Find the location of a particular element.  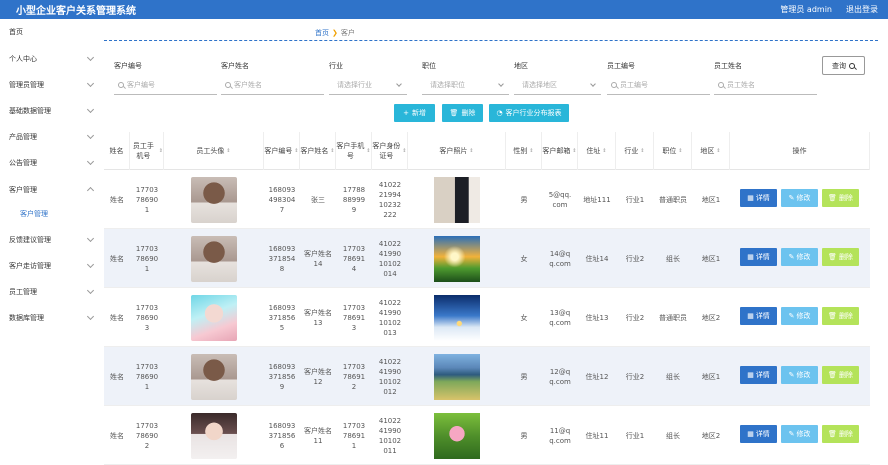

cell-text: 17703786901 is located at coordinates (147, 376).